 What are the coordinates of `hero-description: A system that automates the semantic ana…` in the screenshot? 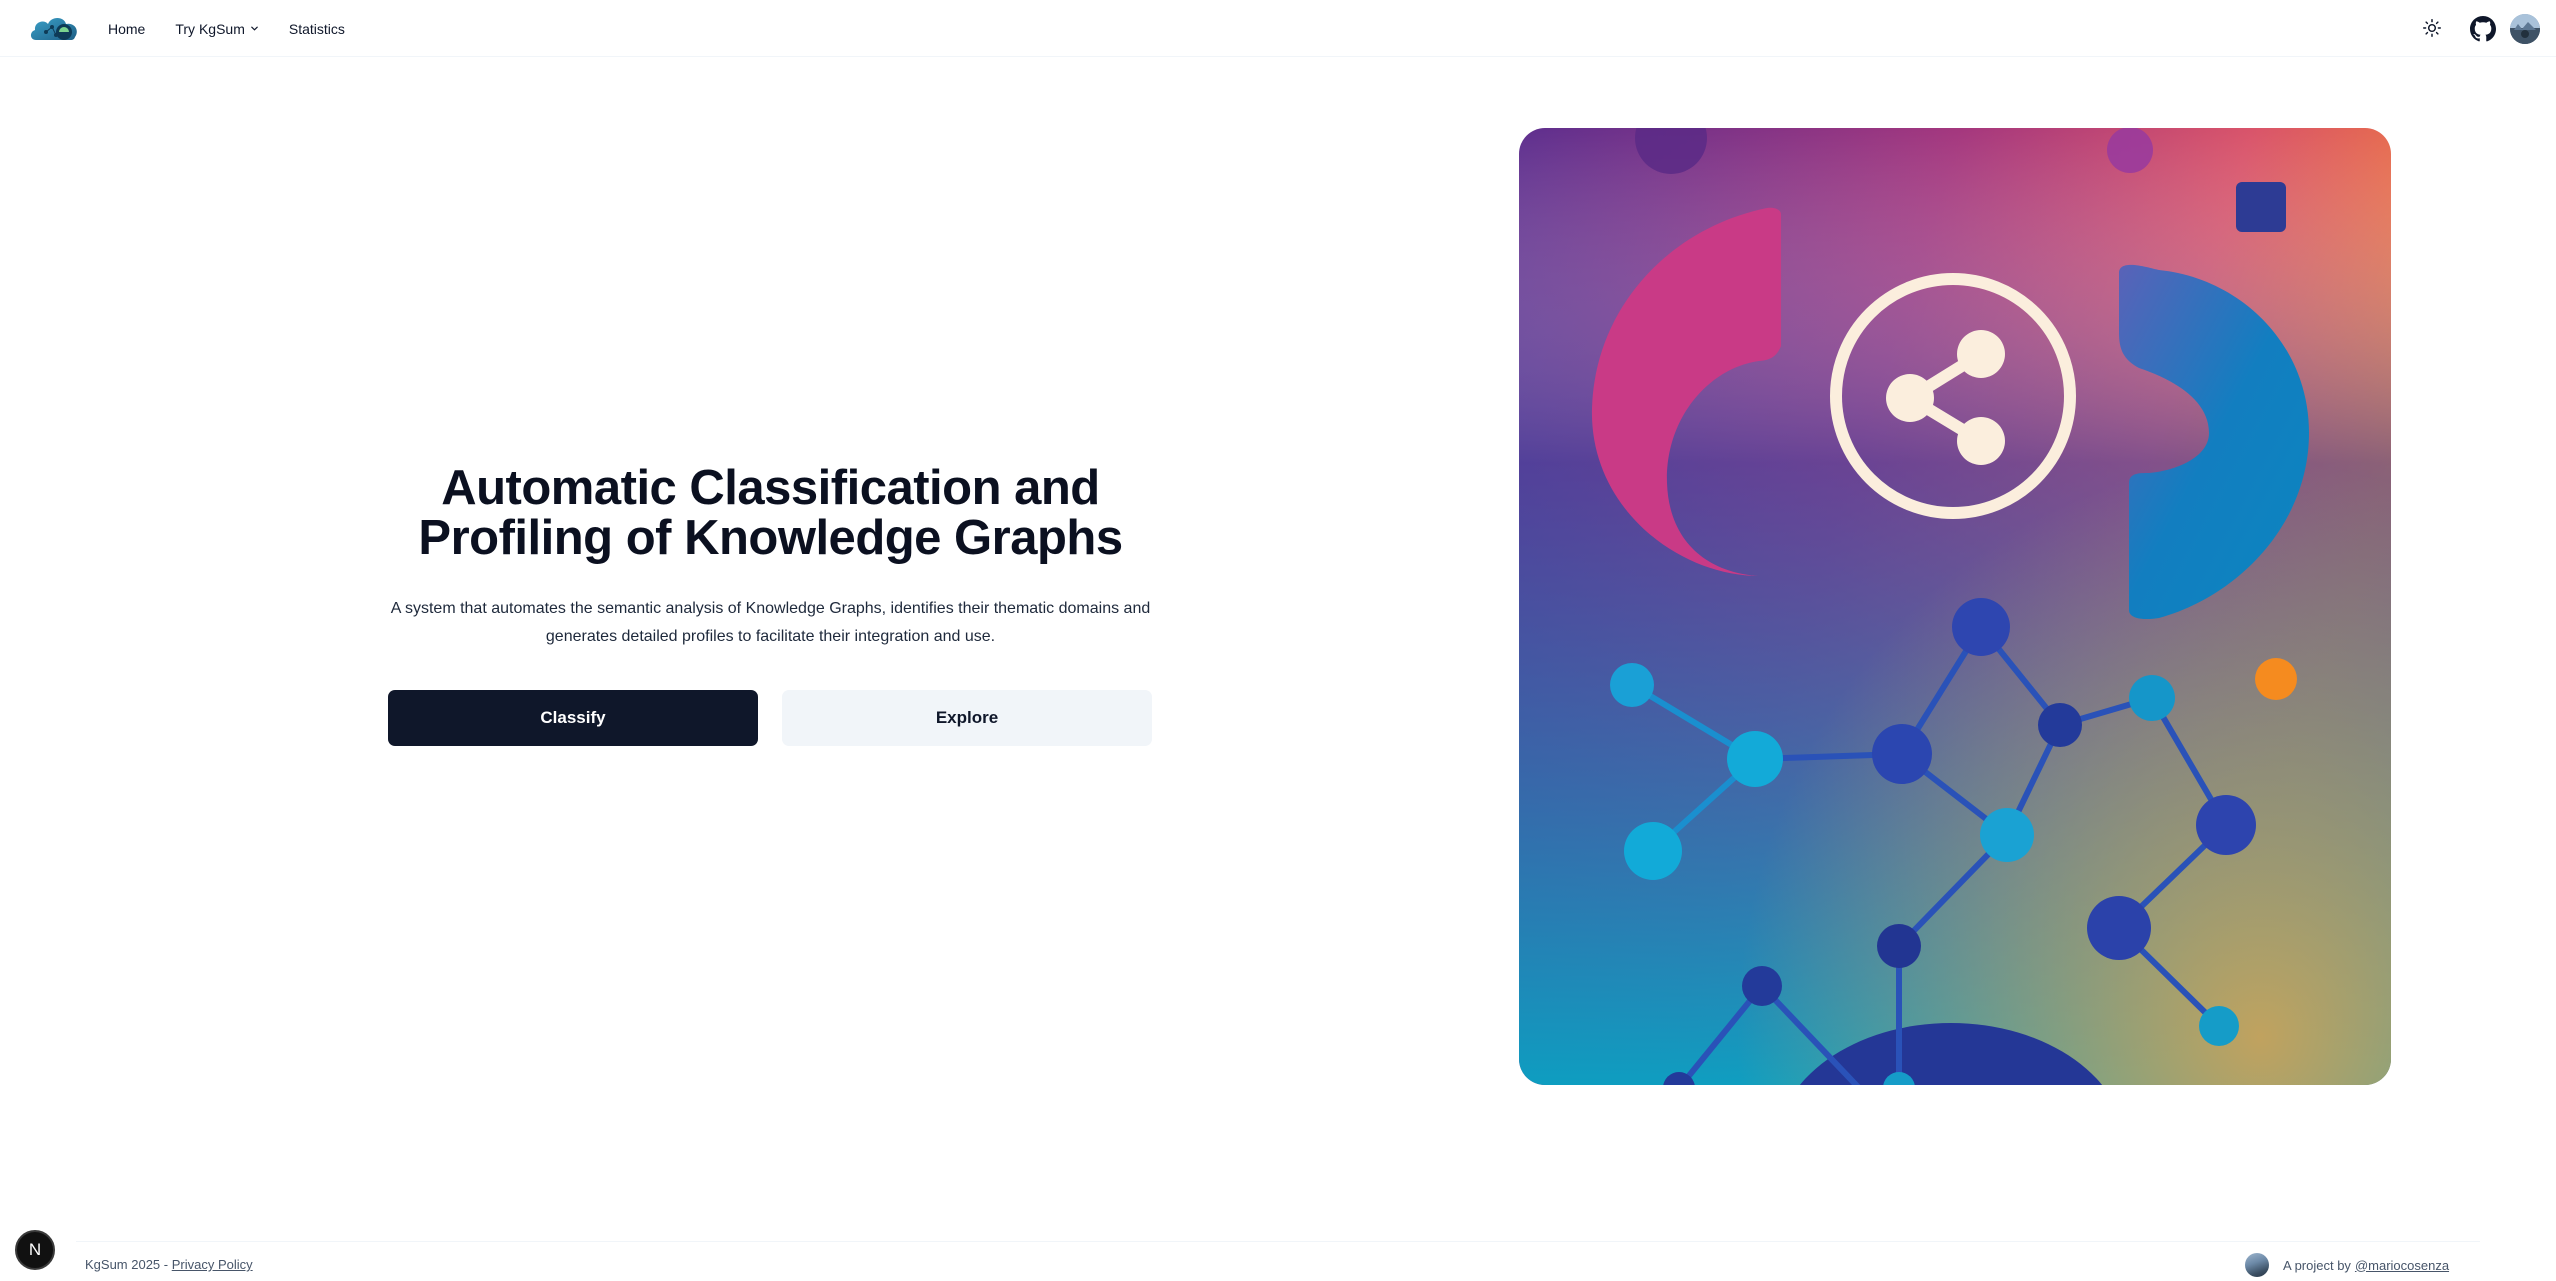 It's located at (770, 623).